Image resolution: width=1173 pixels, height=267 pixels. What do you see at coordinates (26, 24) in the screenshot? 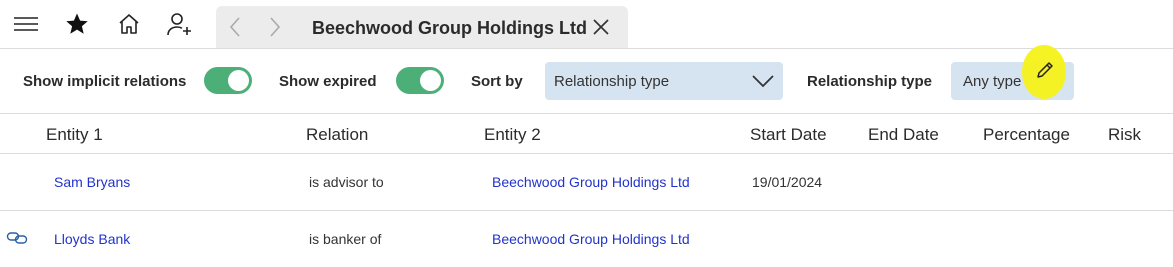
I see `hamburger-menu-icon` at bounding box center [26, 24].